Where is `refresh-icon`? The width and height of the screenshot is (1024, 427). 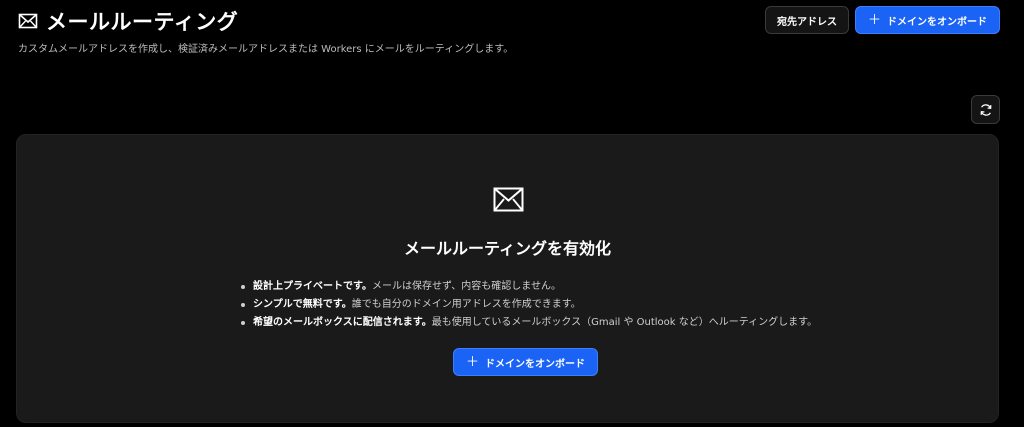
refresh-icon is located at coordinates (986, 110).